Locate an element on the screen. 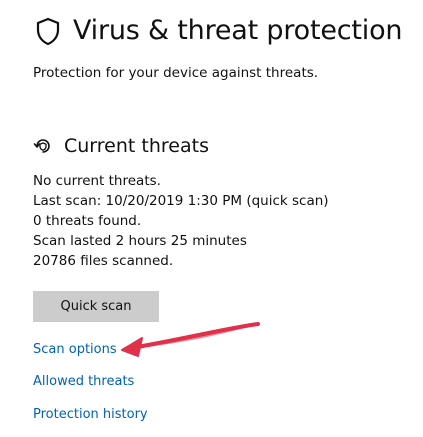 The width and height of the screenshot is (423, 437). allowed-threats-link: Allowed threats is located at coordinates (83, 381).